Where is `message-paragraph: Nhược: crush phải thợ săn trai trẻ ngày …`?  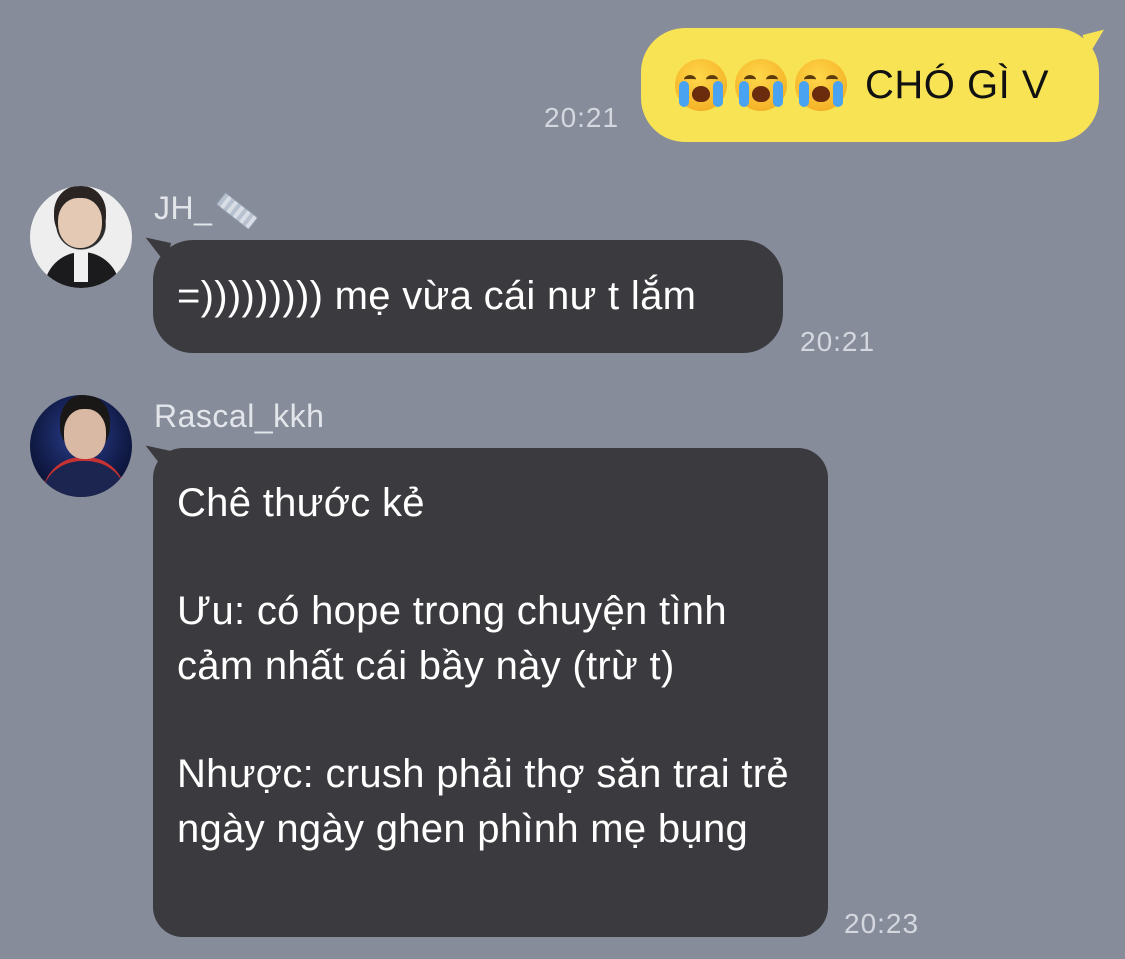 message-paragraph: Nhược: crush phải thợ săn trai trẻ ngày … is located at coordinates (483, 801).